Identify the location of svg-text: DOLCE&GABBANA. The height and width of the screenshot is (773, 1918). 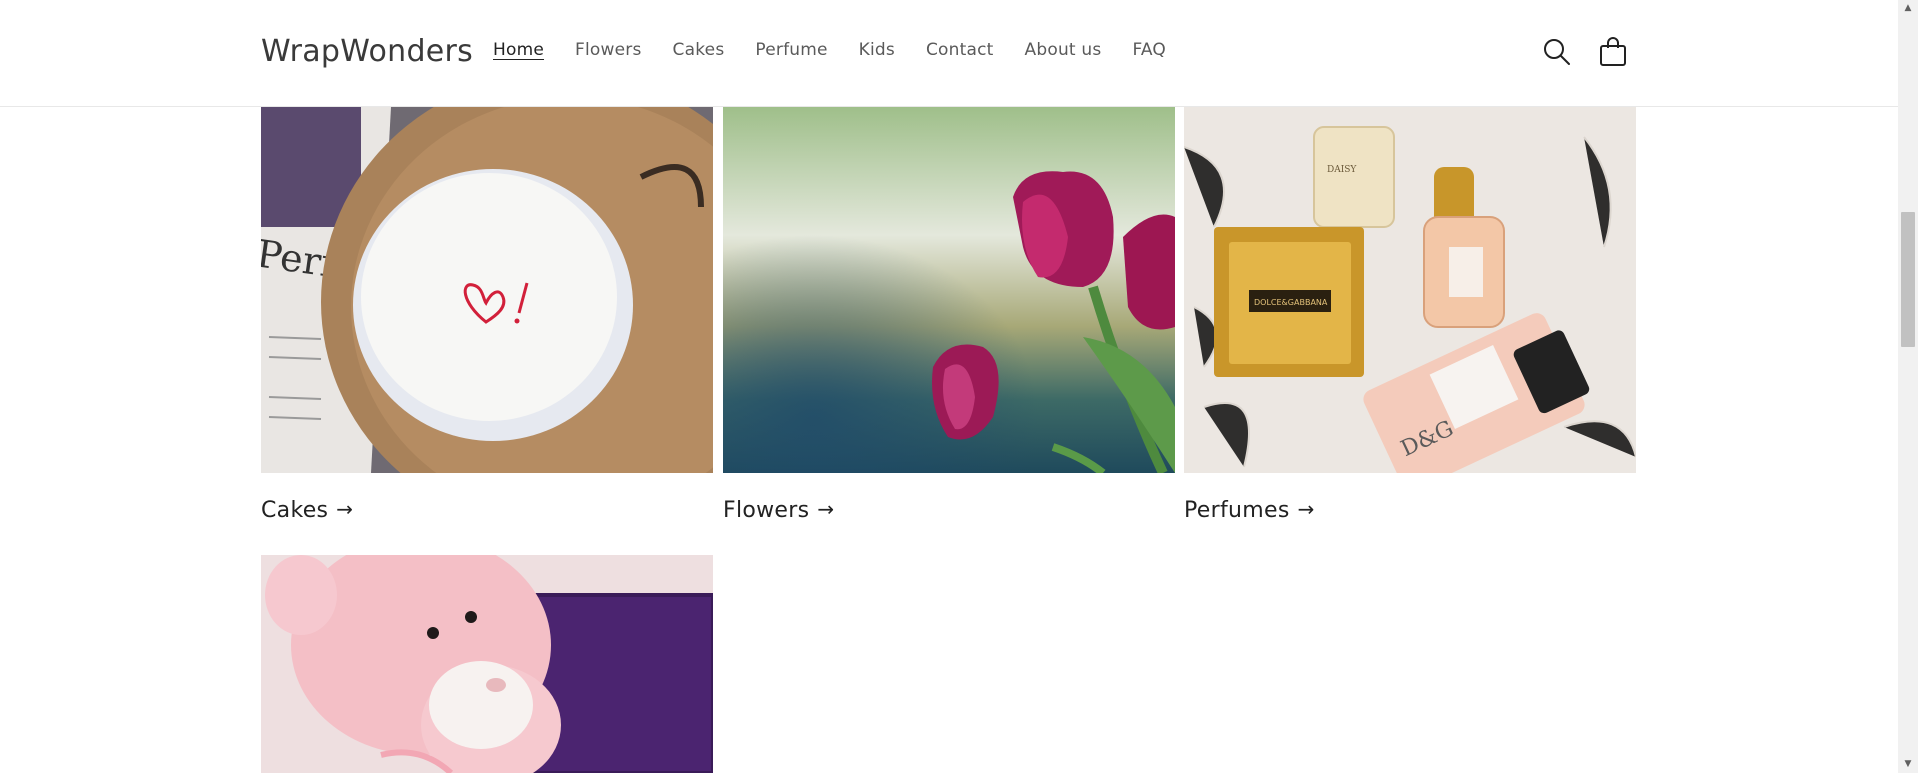
(1291, 302).